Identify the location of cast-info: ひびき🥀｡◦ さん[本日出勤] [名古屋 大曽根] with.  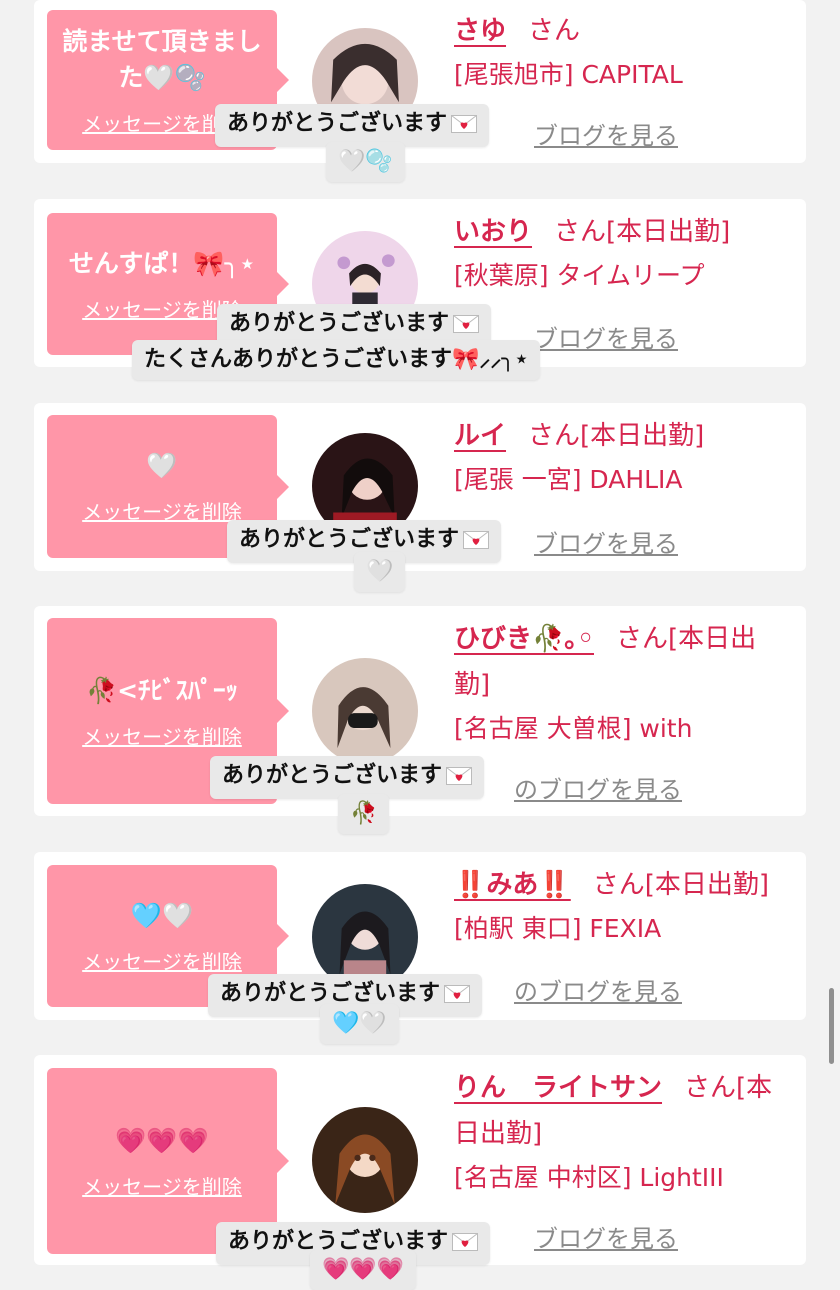
(621, 683).